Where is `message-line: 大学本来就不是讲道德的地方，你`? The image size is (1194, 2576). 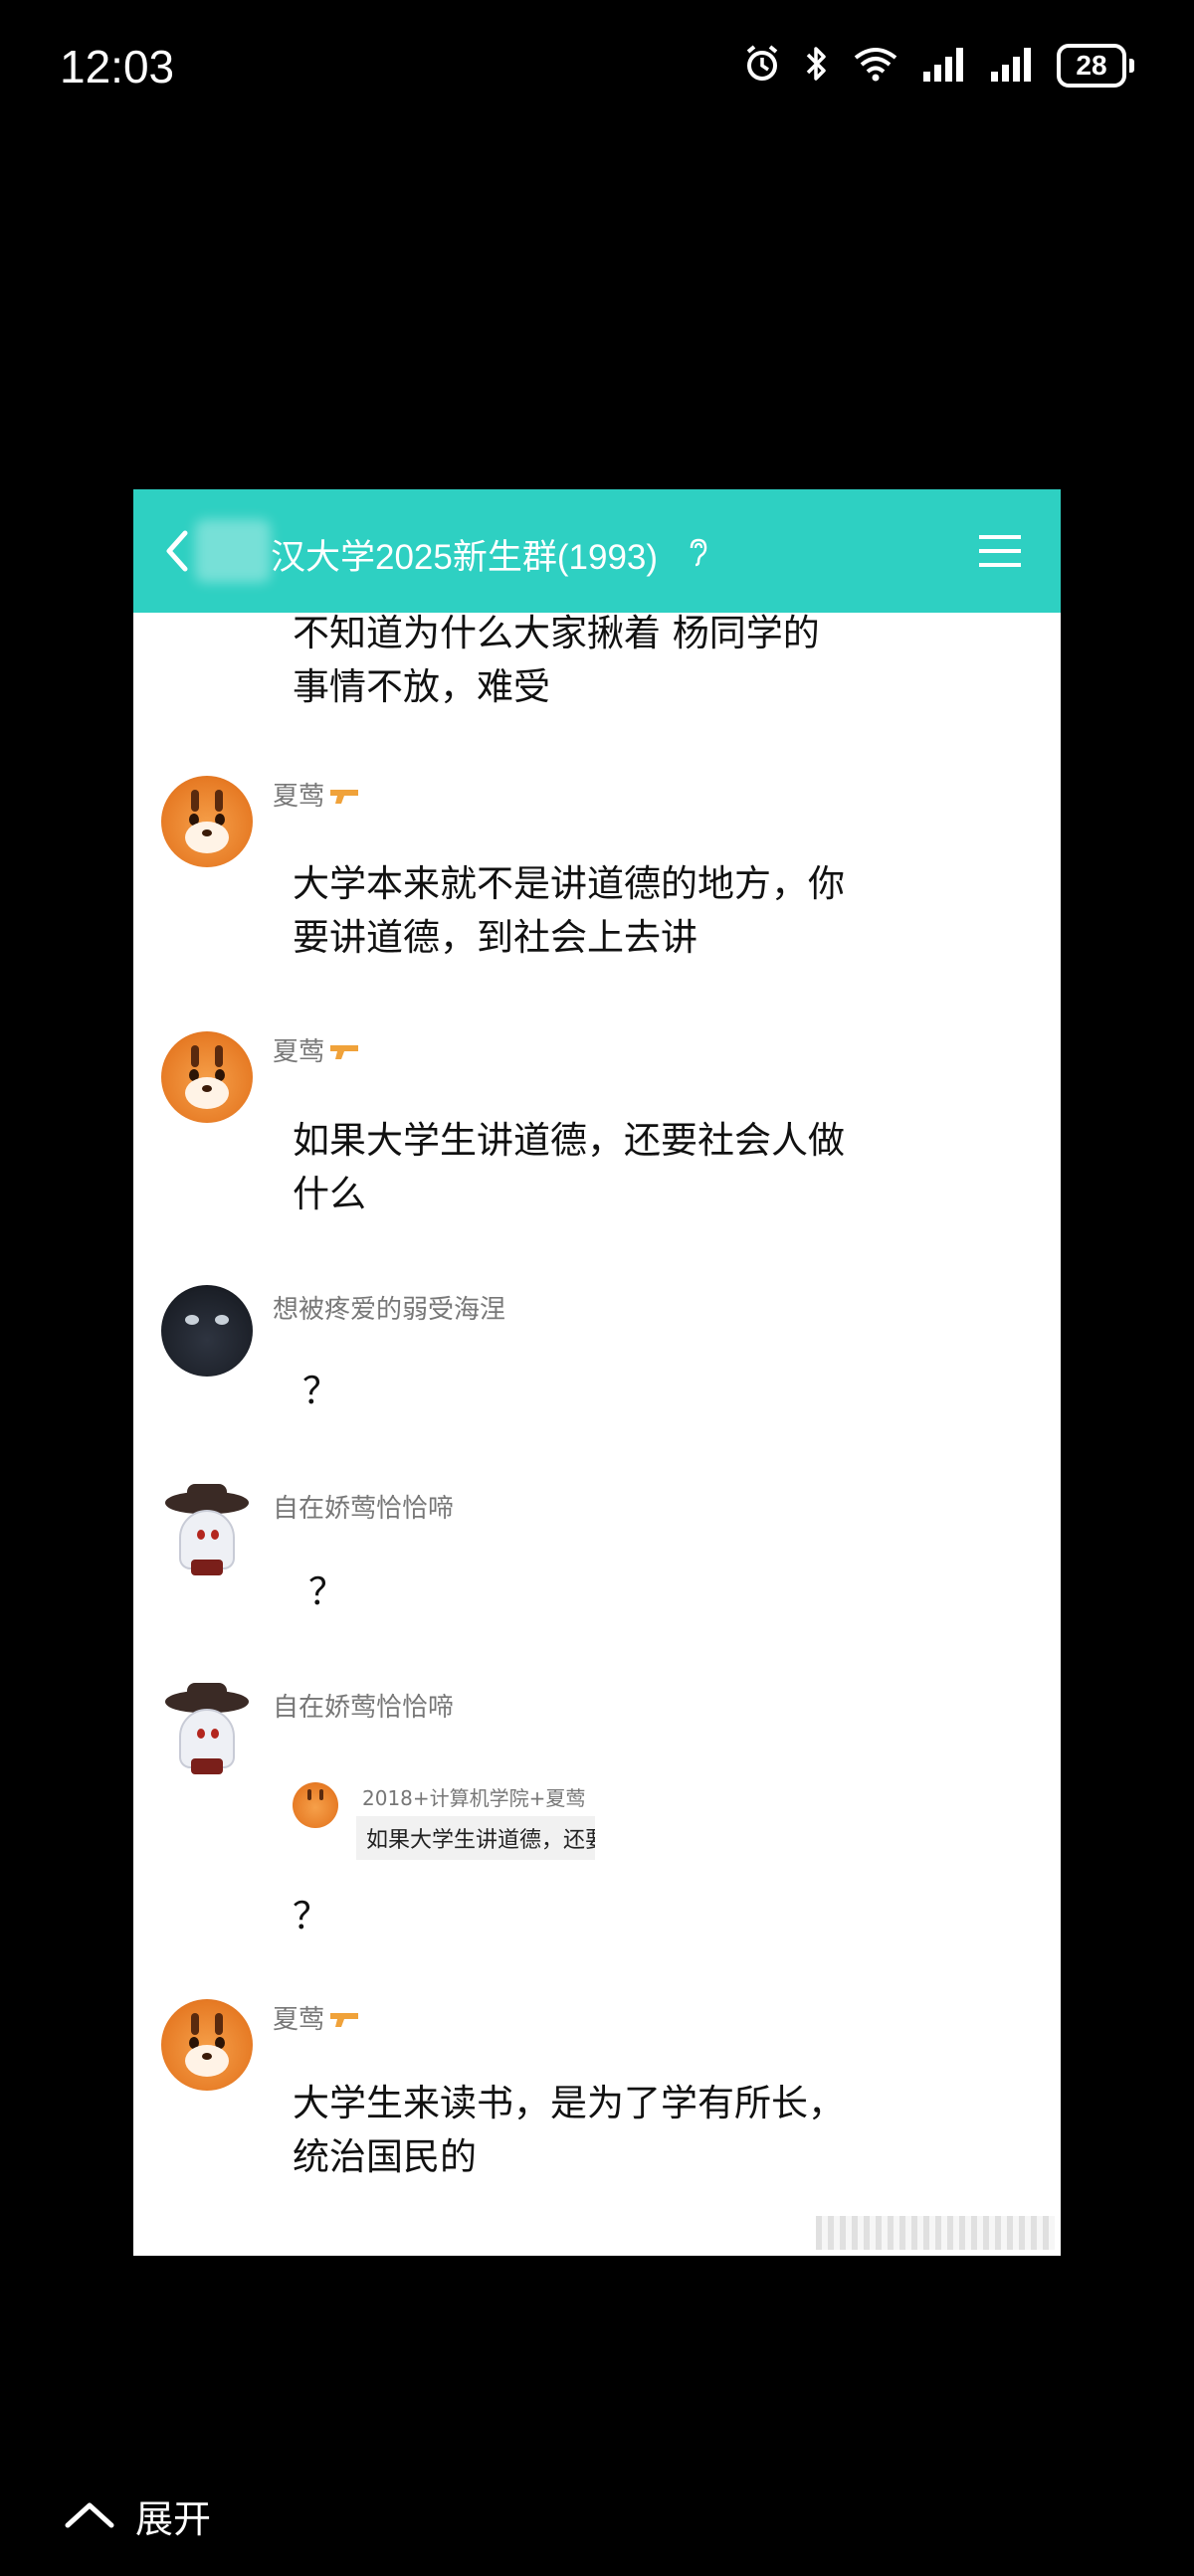
message-line: 大学本来就不是讲道德的地方，你 is located at coordinates (569, 883).